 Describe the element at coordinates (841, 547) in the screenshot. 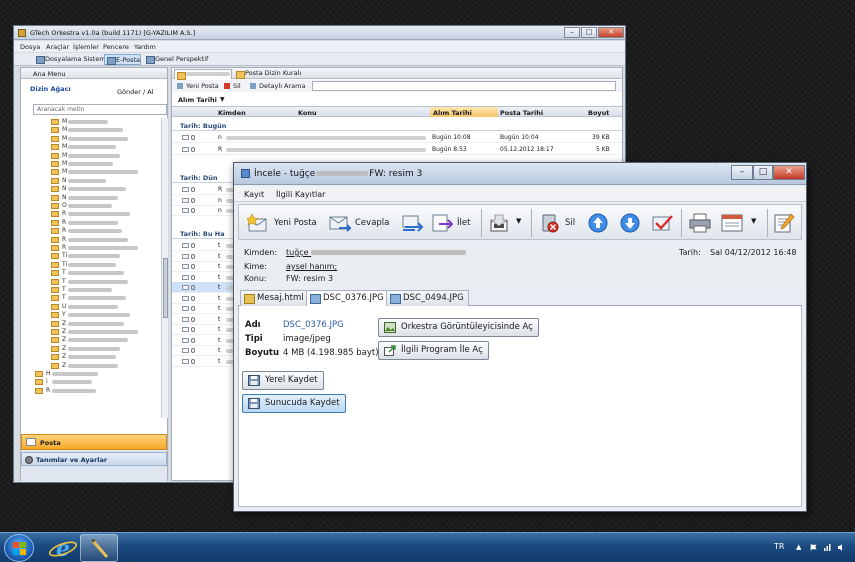

I see `volume-icon` at that location.